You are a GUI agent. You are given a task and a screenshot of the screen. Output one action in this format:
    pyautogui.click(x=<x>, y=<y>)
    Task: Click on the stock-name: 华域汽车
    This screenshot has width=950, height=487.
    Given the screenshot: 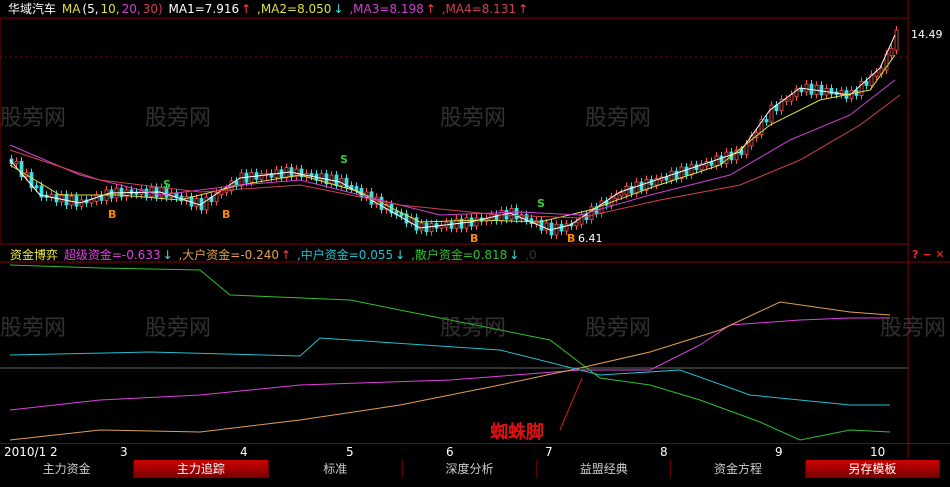 What is the action you would take?
    pyautogui.click(x=32, y=9)
    